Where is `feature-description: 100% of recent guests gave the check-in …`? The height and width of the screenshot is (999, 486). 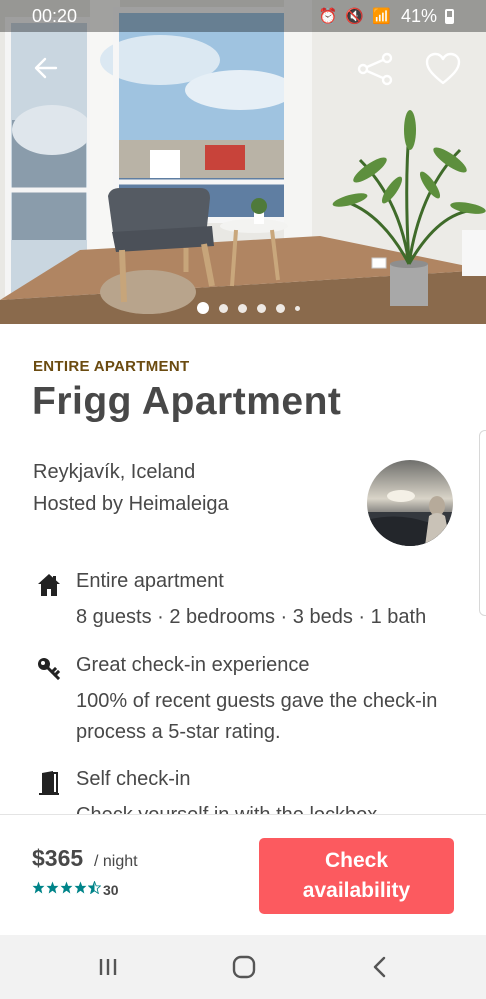
feature-description: 100% of recent guests gave the check-in … is located at coordinates (257, 716).